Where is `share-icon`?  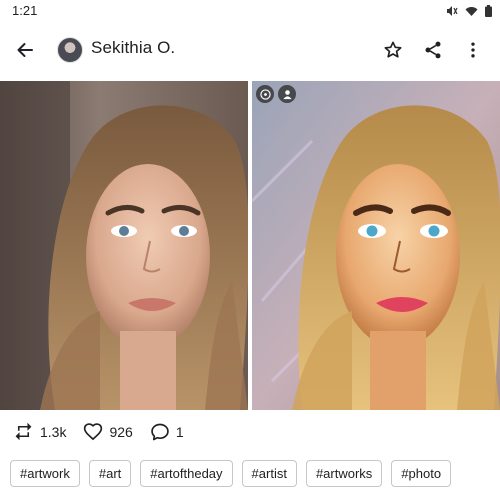 share-icon is located at coordinates (433, 50).